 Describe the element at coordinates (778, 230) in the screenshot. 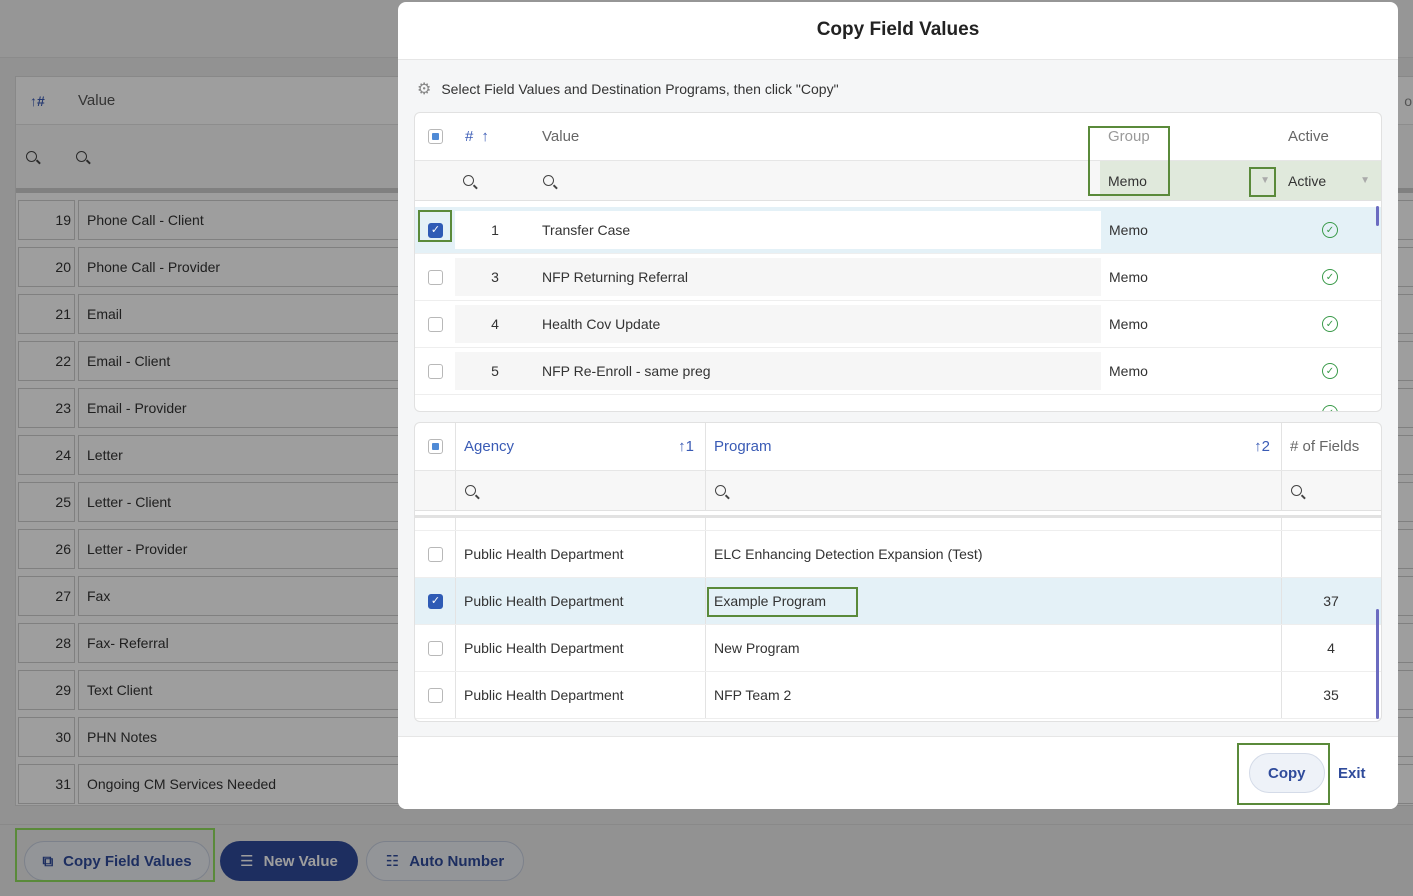

I see `value-cell: 1 Transfer Case` at that location.